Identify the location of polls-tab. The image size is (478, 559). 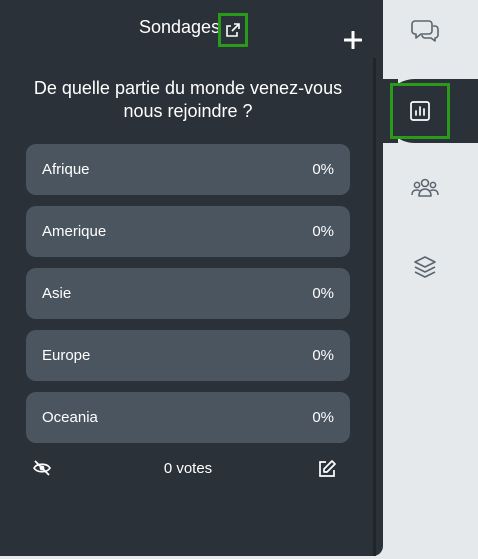
(420, 111).